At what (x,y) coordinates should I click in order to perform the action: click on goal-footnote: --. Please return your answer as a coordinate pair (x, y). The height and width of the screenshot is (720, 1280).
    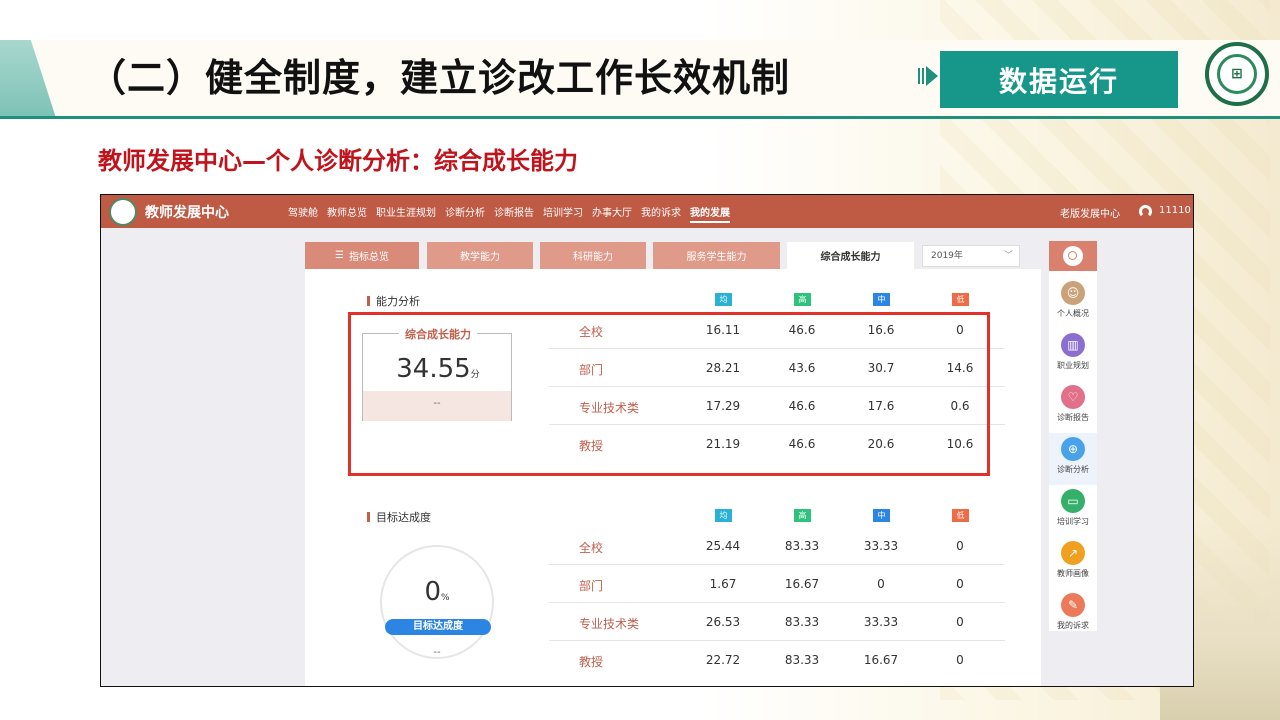
    Looking at the image, I should click on (437, 652).